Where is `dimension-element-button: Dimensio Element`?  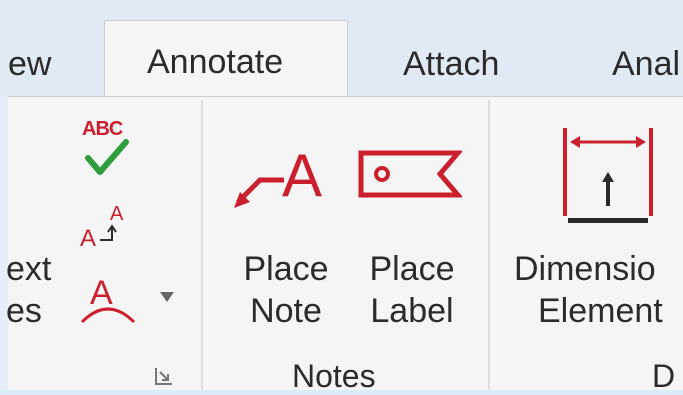
dimension-element-button: Dimensio Element is located at coordinates (595, 290).